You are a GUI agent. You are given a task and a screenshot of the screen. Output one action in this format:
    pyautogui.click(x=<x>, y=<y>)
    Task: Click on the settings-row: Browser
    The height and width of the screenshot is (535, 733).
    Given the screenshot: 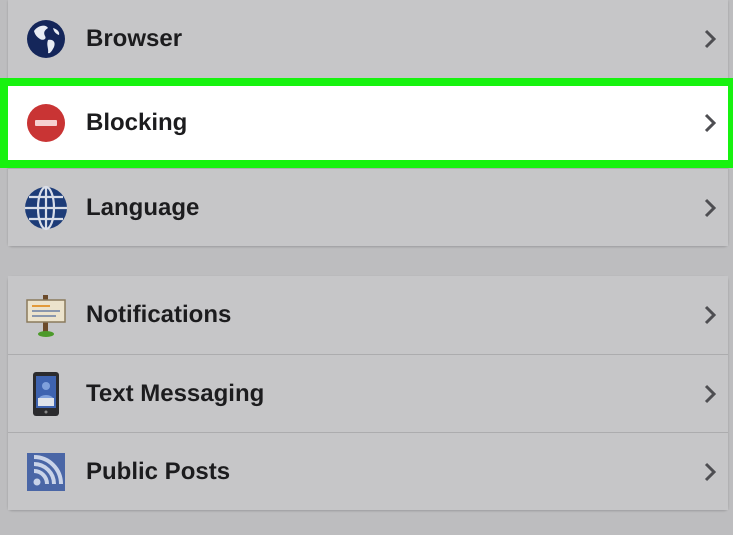 What is the action you would take?
    pyautogui.click(x=368, y=39)
    